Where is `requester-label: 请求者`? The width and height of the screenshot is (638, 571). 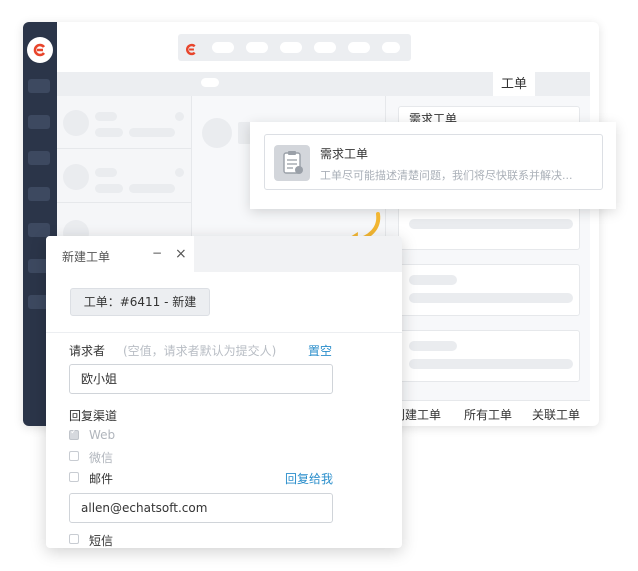
requester-label: 请求者 is located at coordinates (87, 351).